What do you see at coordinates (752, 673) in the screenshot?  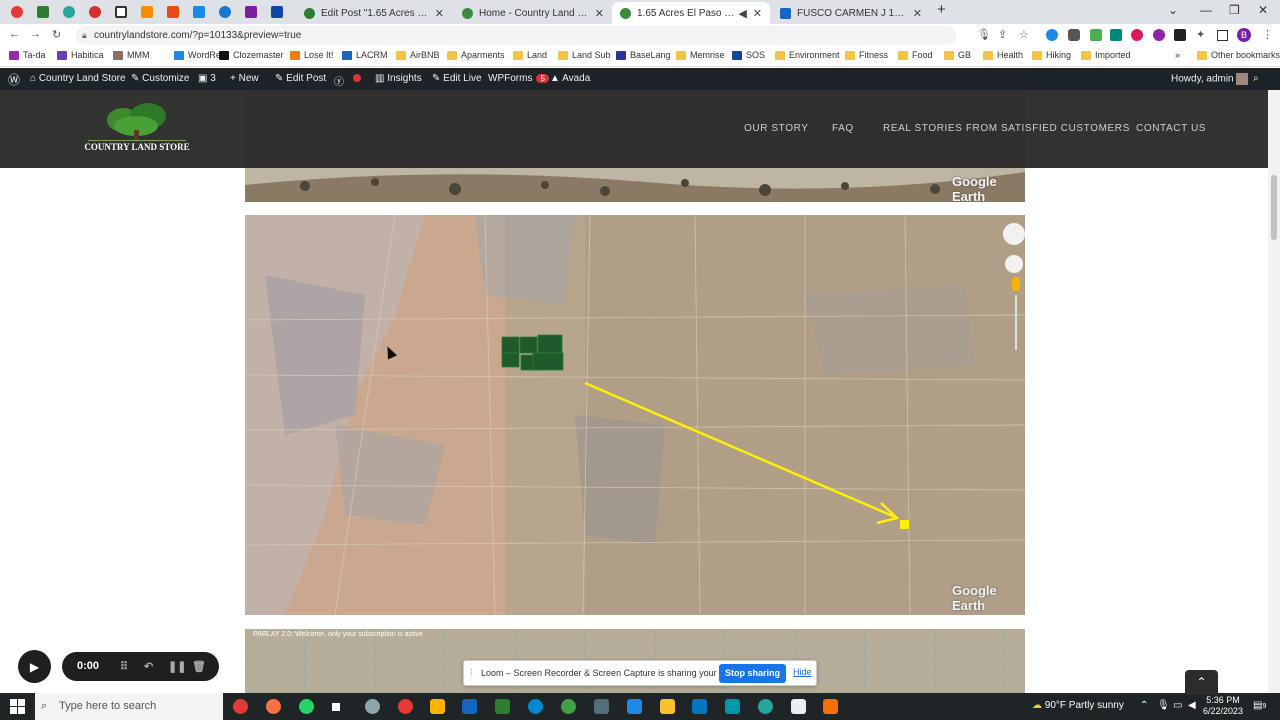 I see `stop-sharing-button: Stop sharing` at bounding box center [752, 673].